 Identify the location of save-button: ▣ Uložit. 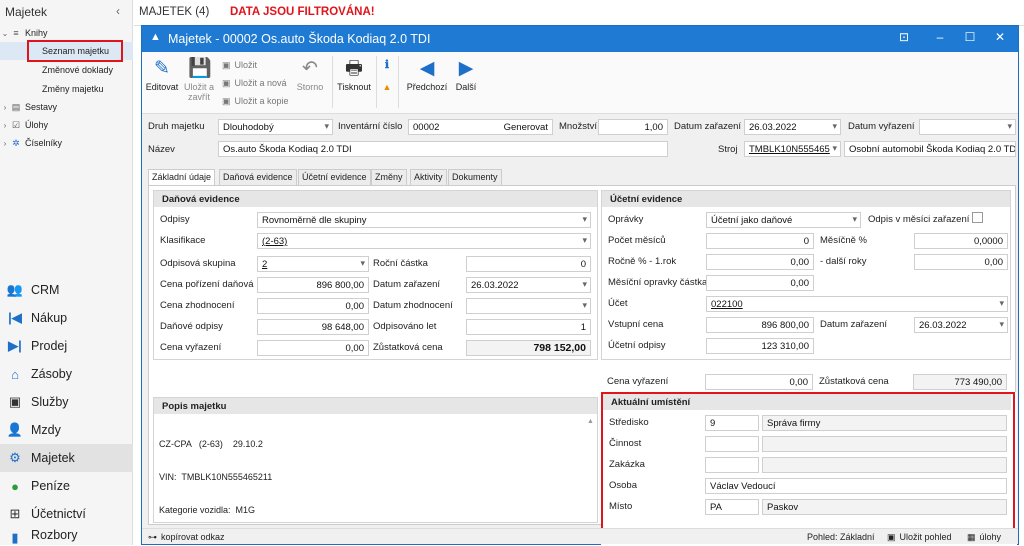
(255, 65).